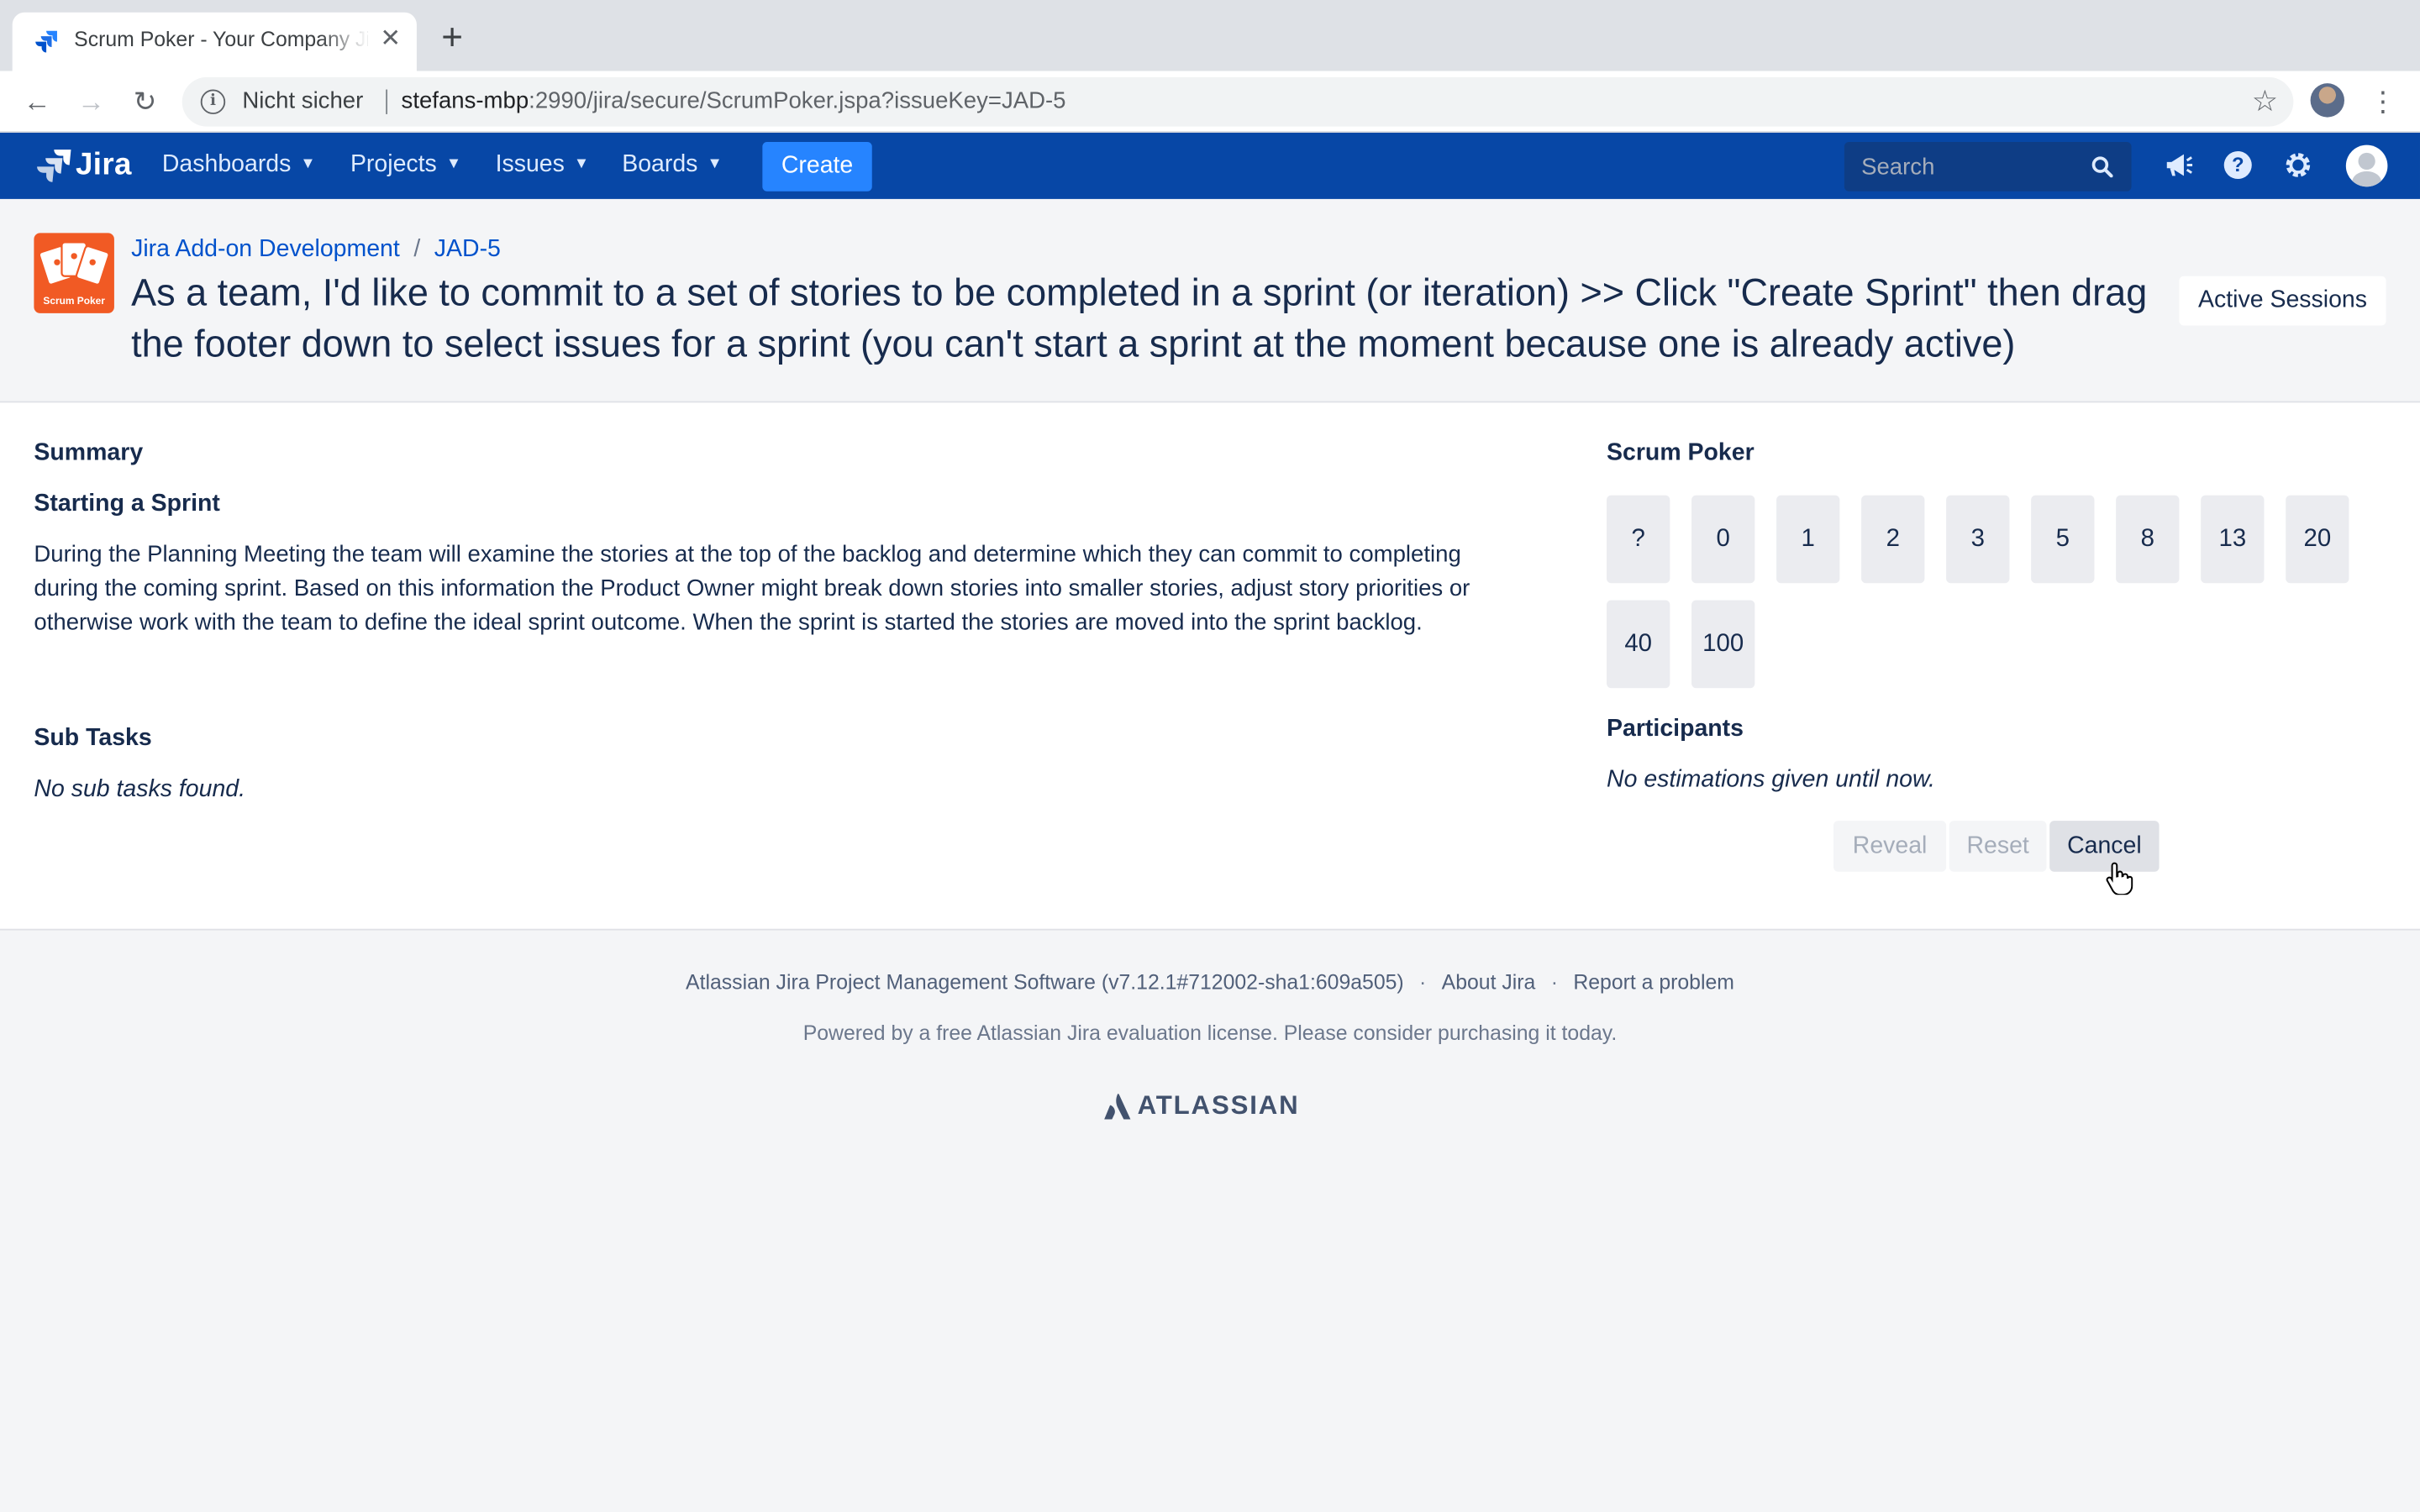  What do you see at coordinates (213, 101) in the screenshot?
I see `info-icon: i` at bounding box center [213, 101].